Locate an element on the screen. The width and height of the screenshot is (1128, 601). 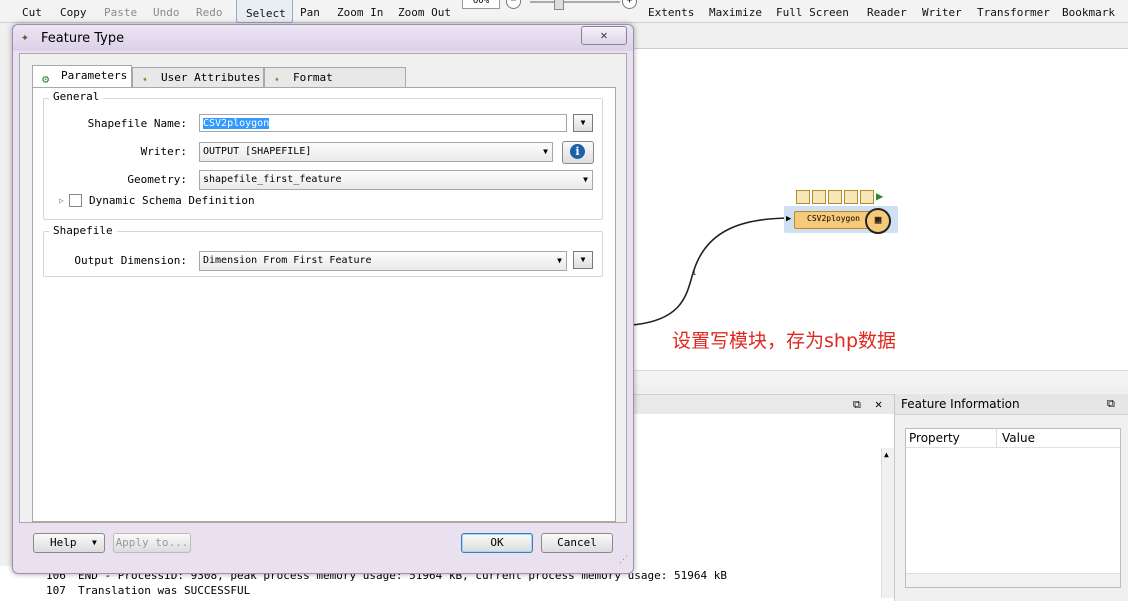
copy-button: Copy is located at coordinates (73, 12).